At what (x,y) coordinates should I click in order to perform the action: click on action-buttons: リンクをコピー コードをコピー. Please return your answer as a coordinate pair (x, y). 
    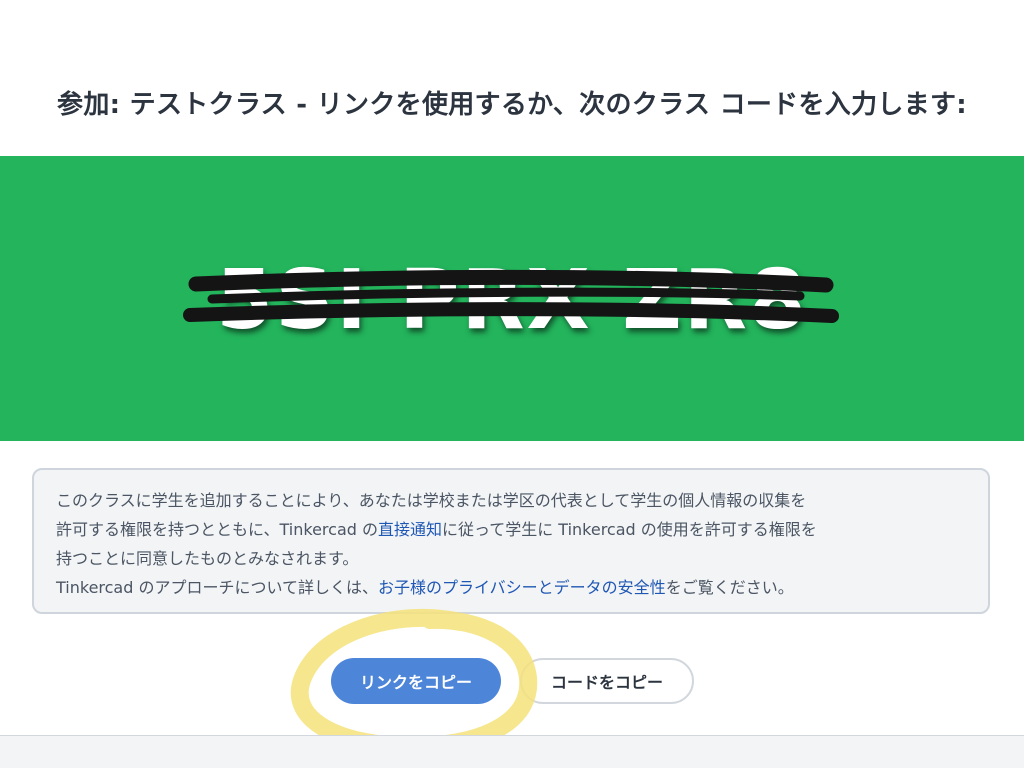
    Looking at the image, I should click on (512, 682).